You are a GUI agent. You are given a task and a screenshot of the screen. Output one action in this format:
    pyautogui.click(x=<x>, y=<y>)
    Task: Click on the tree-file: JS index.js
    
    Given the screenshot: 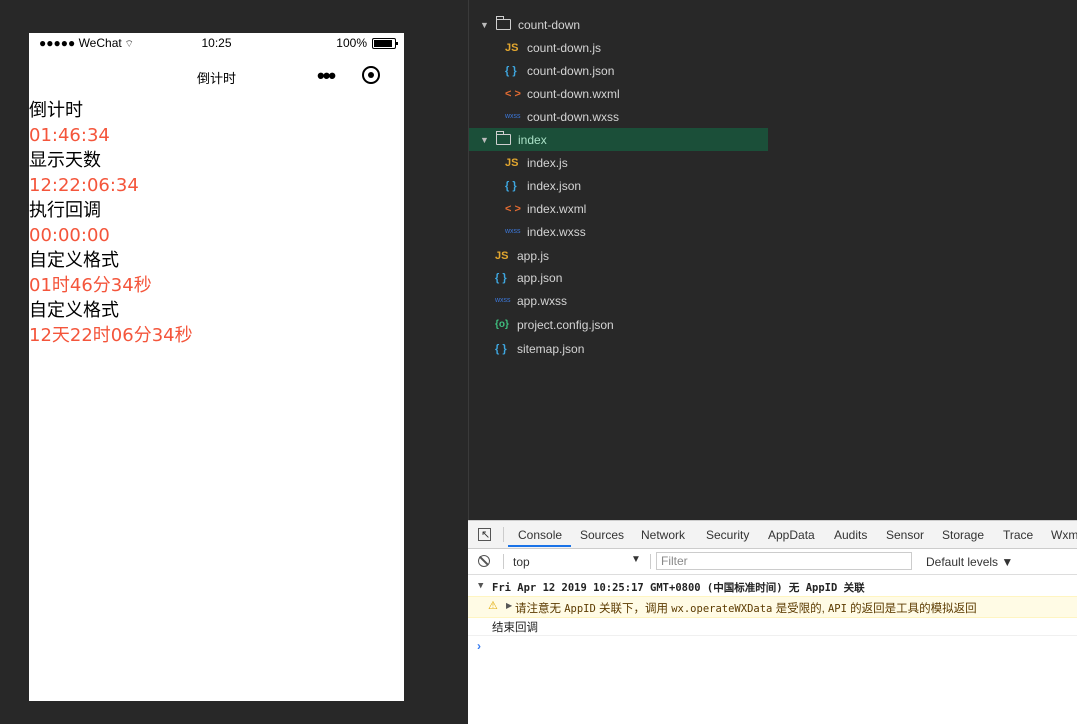 What is the action you would take?
    pyautogui.click(x=636, y=162)
    